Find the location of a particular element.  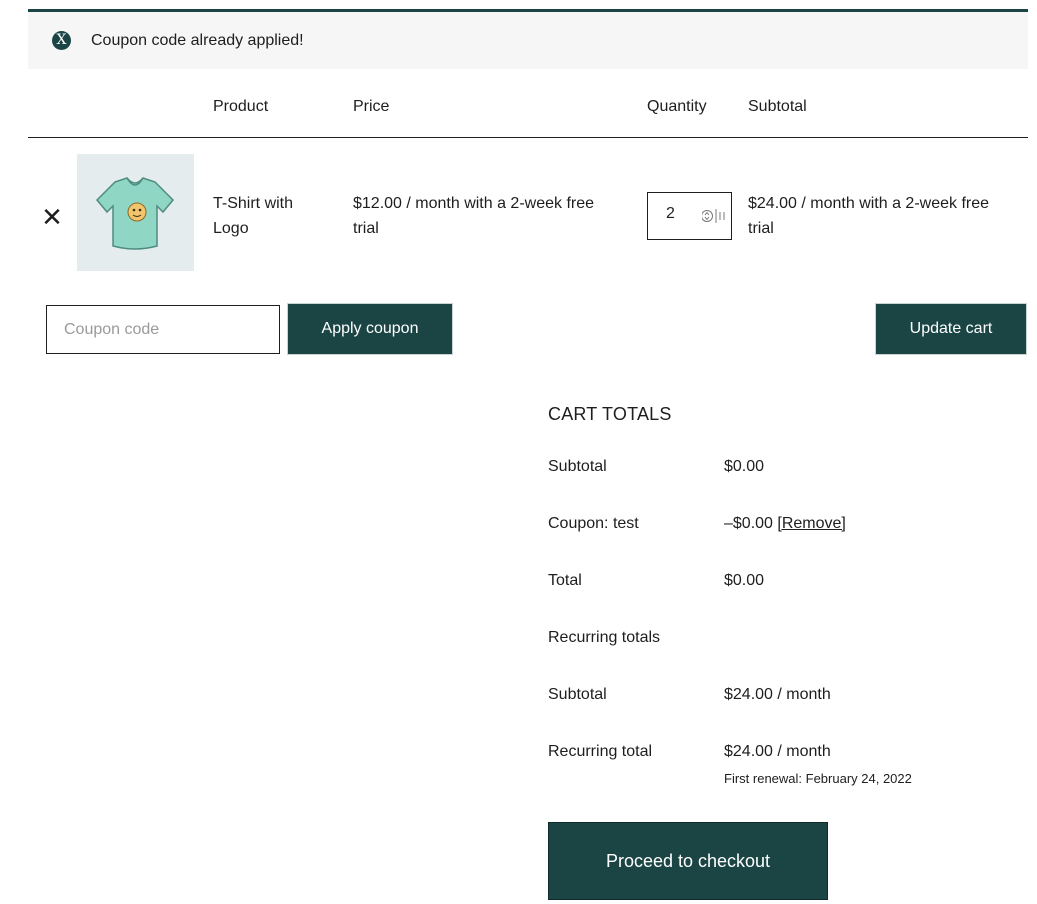

cart-totals-title: CART TOTALS is located at coordinates (610, 414).